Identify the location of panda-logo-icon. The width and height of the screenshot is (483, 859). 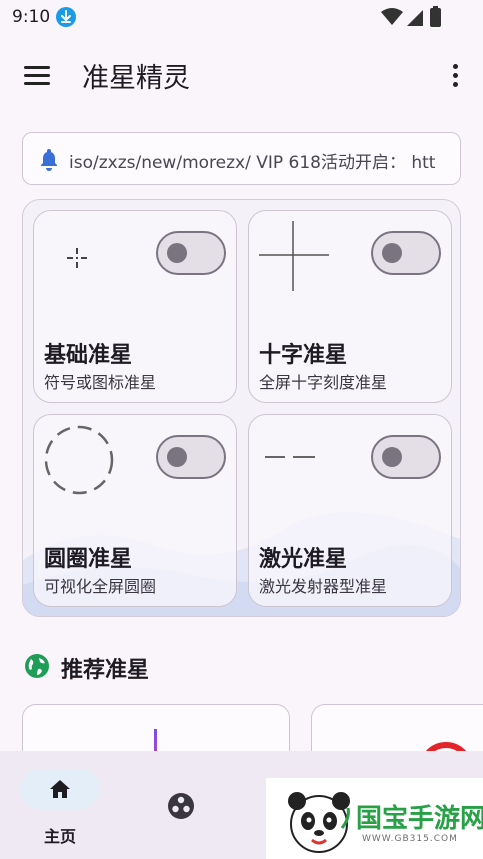
(319, 822).